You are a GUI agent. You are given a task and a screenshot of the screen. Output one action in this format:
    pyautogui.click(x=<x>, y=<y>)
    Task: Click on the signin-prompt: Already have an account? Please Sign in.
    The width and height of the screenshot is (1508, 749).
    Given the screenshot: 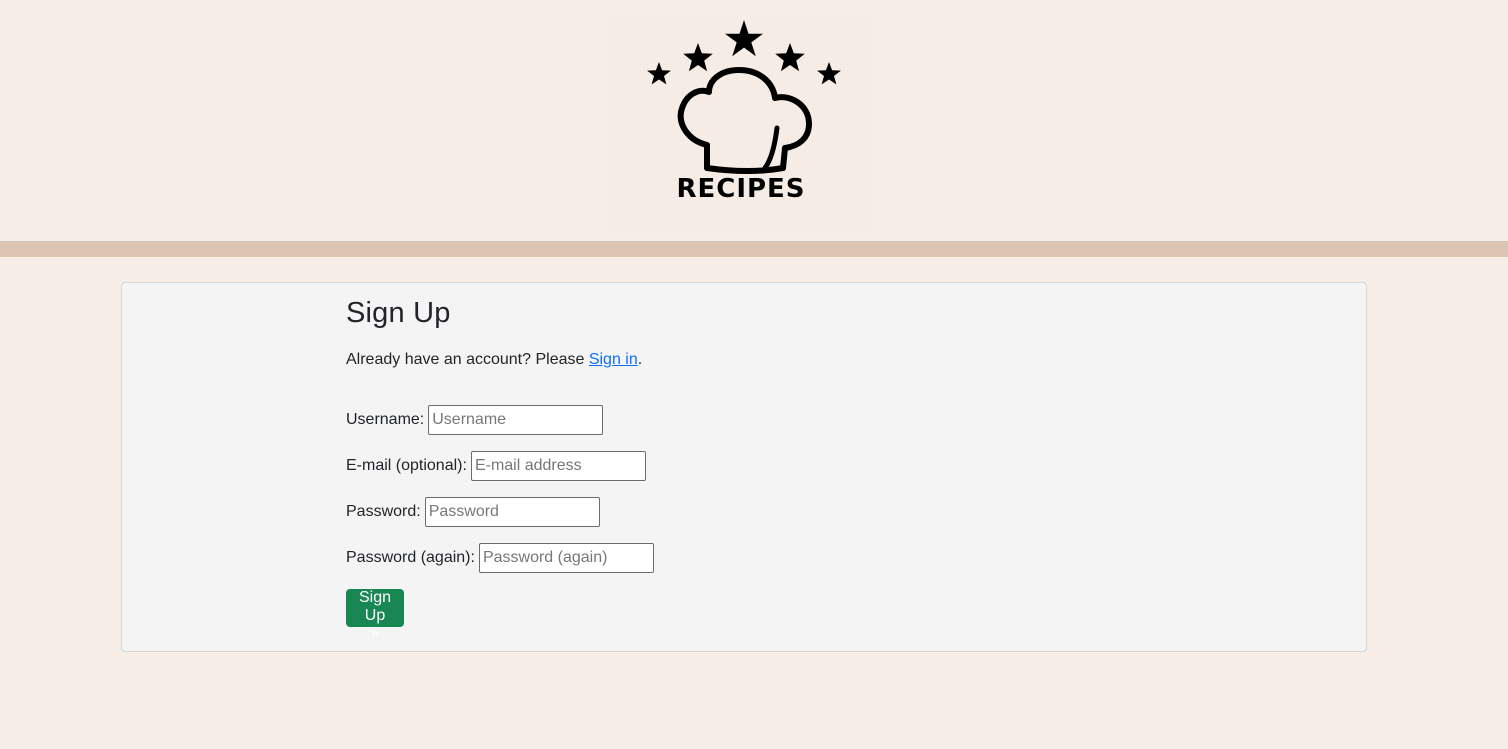 What is the action you would take?
    pyautogui.click(x=494, y=360)
    